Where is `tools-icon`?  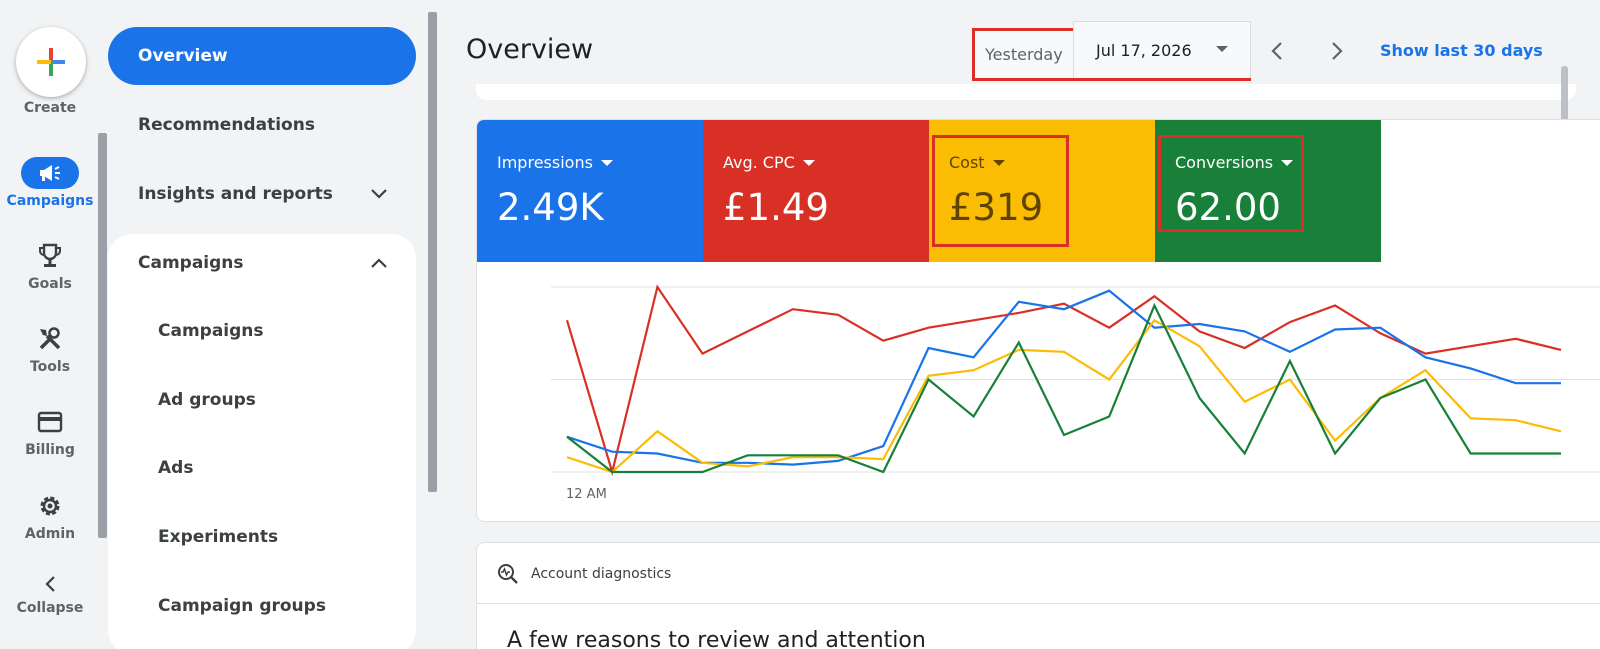 tools-icon is located at coordinates (50, 338).